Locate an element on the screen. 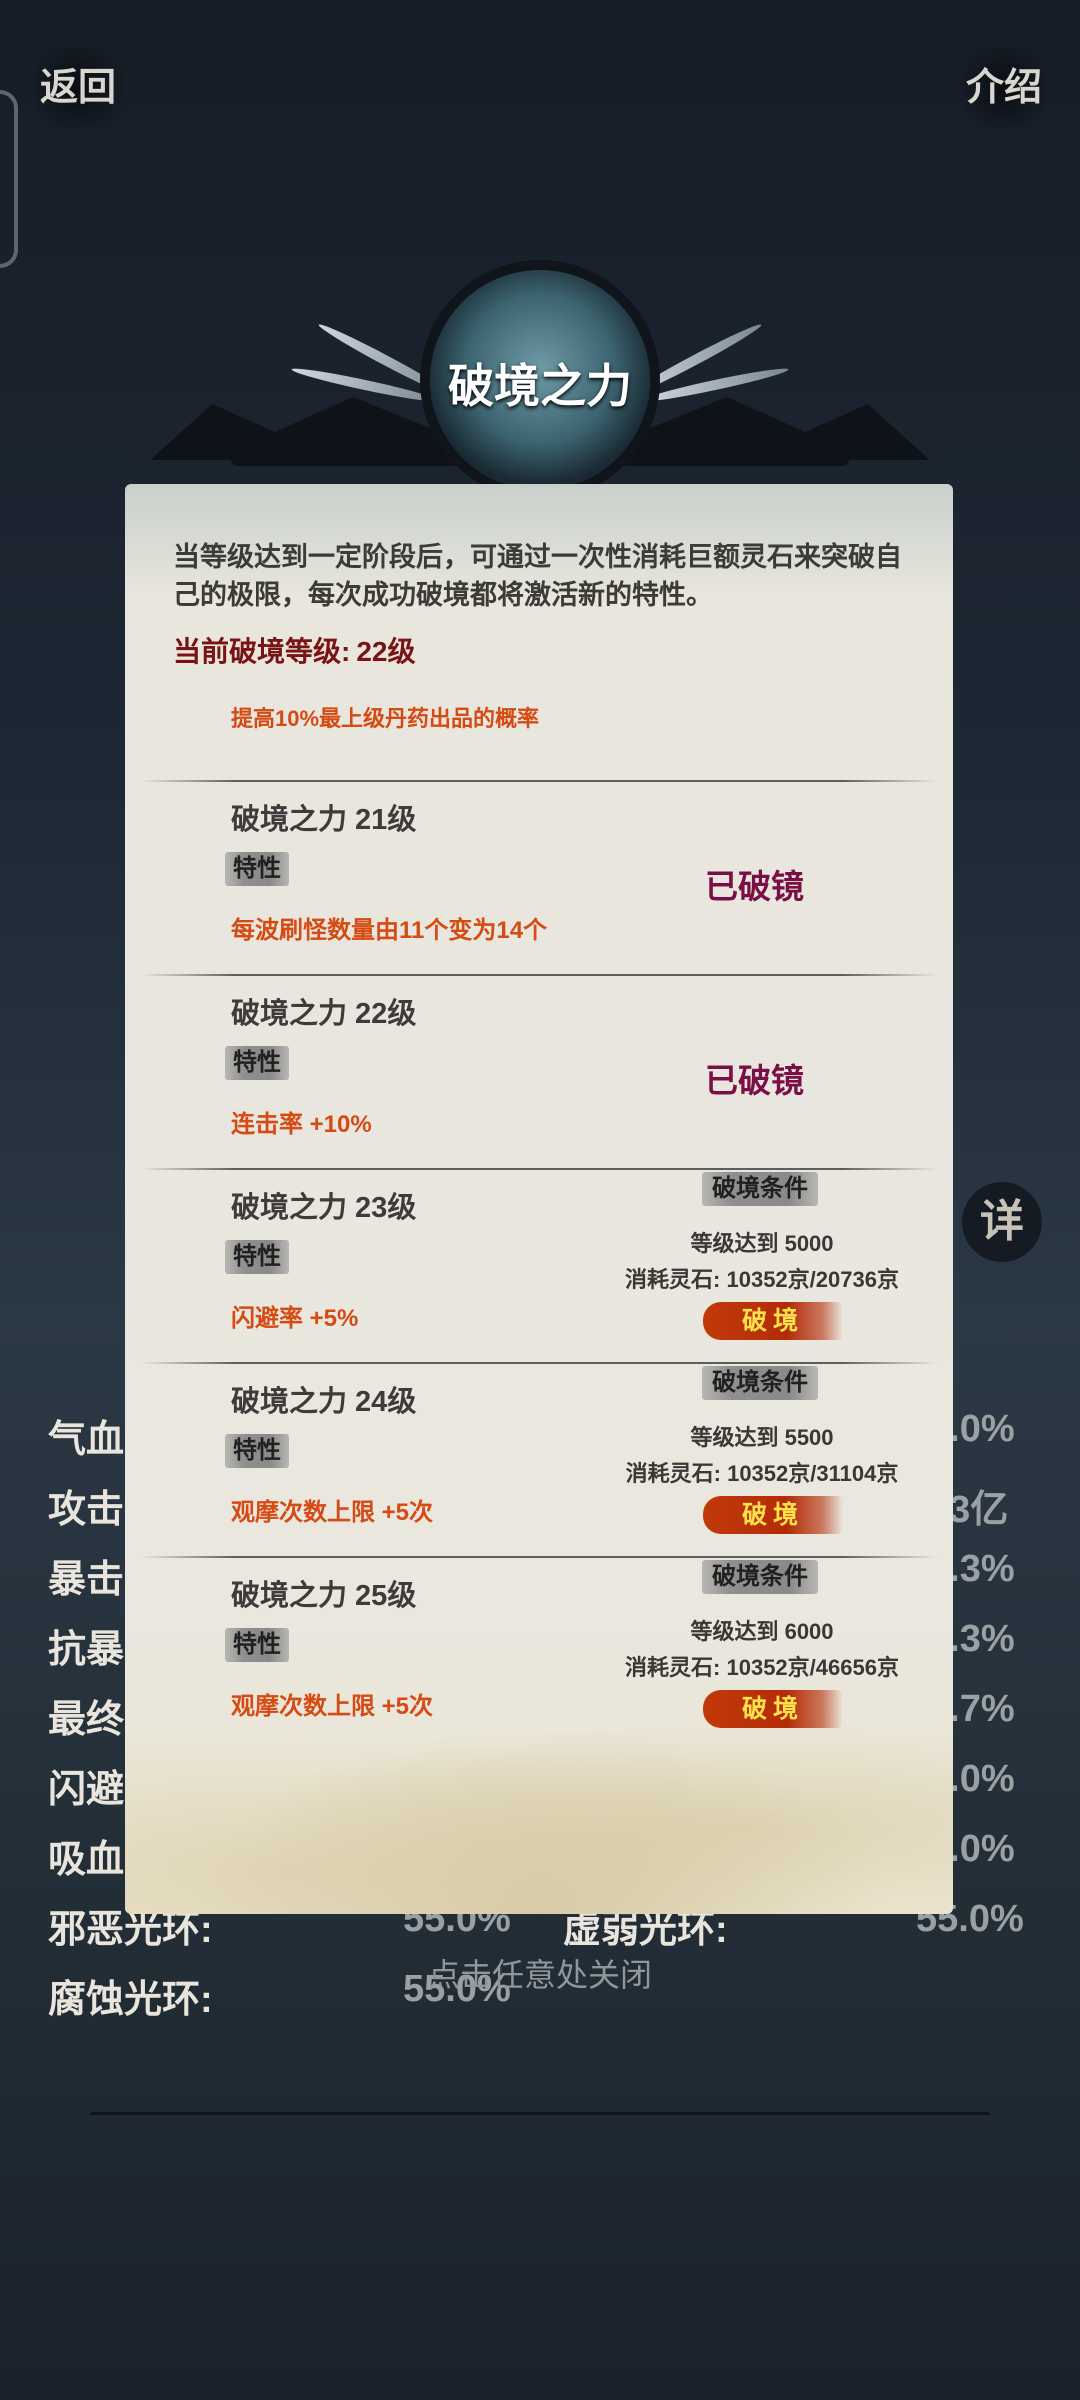 This screenshot has height=2400, width=1080. side-drawer-handle is located at coordinates (9, 179).